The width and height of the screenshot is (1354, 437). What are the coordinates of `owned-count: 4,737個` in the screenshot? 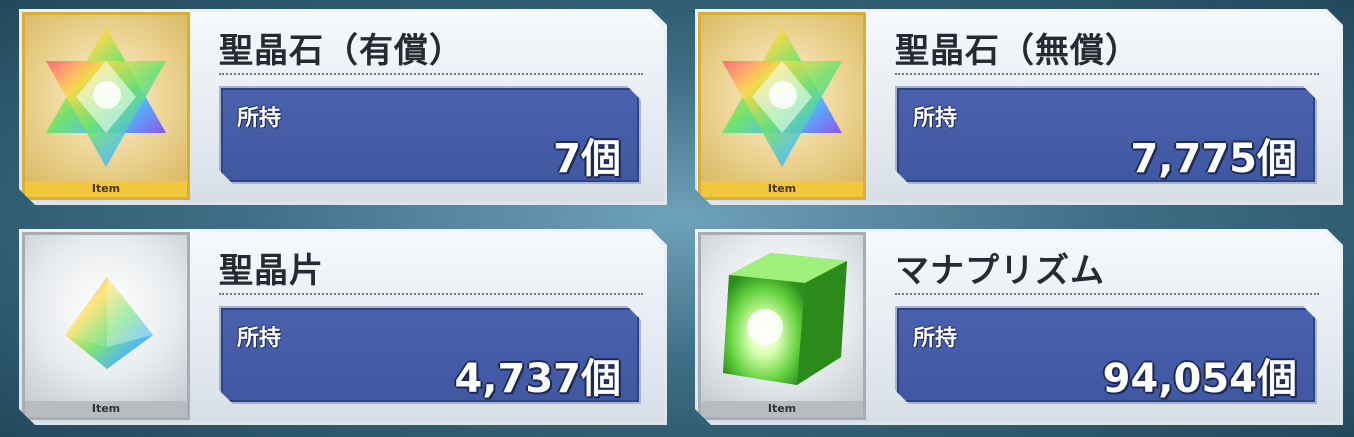 It's located at (537, 379).